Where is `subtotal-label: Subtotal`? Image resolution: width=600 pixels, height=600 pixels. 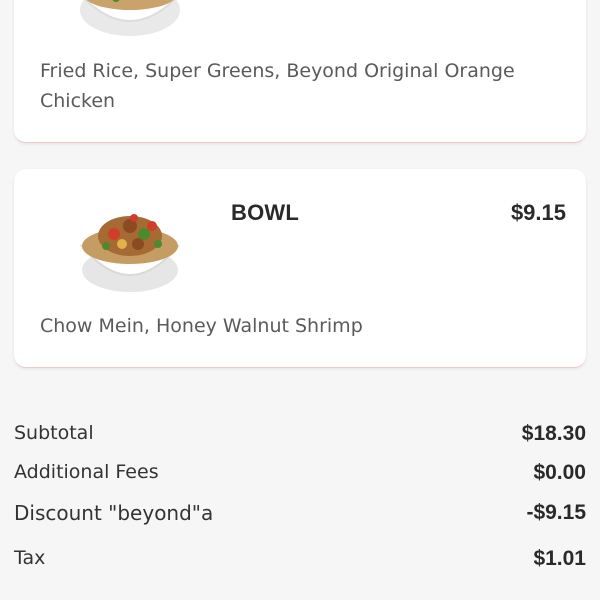
subtotal-label: Subtotal is located at coordinates (54, 433).